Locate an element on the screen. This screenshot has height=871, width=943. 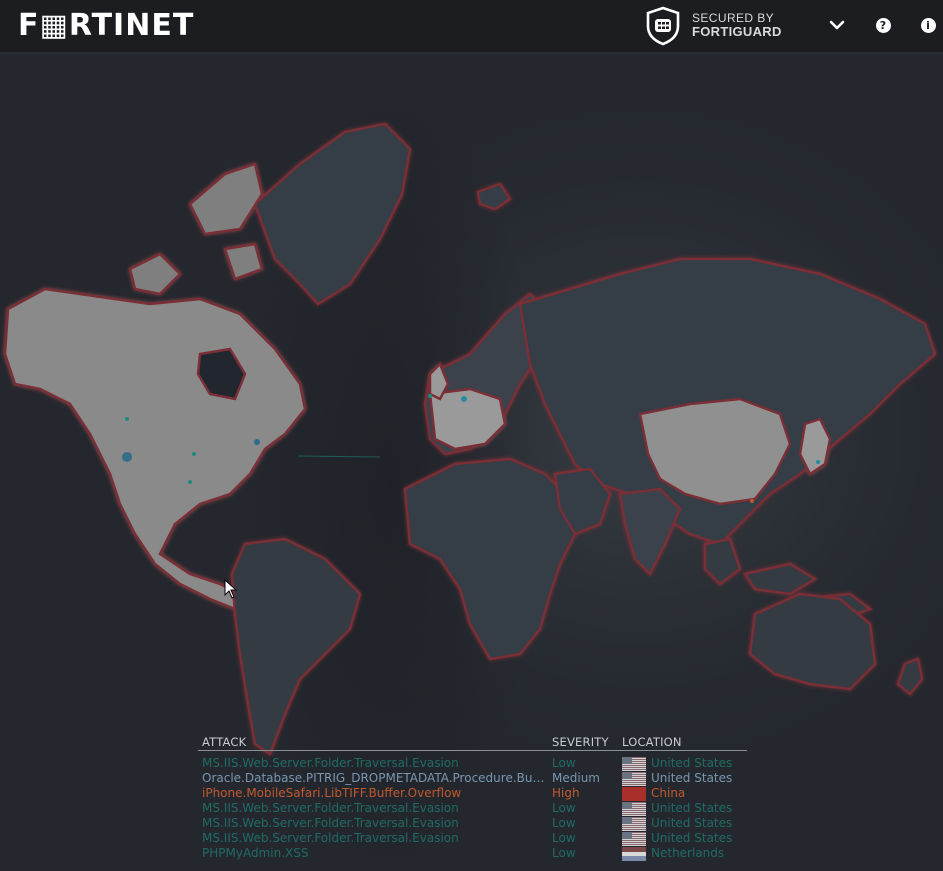
fortinet-logo: F▦RTINET is located at coordinates (106, 25).